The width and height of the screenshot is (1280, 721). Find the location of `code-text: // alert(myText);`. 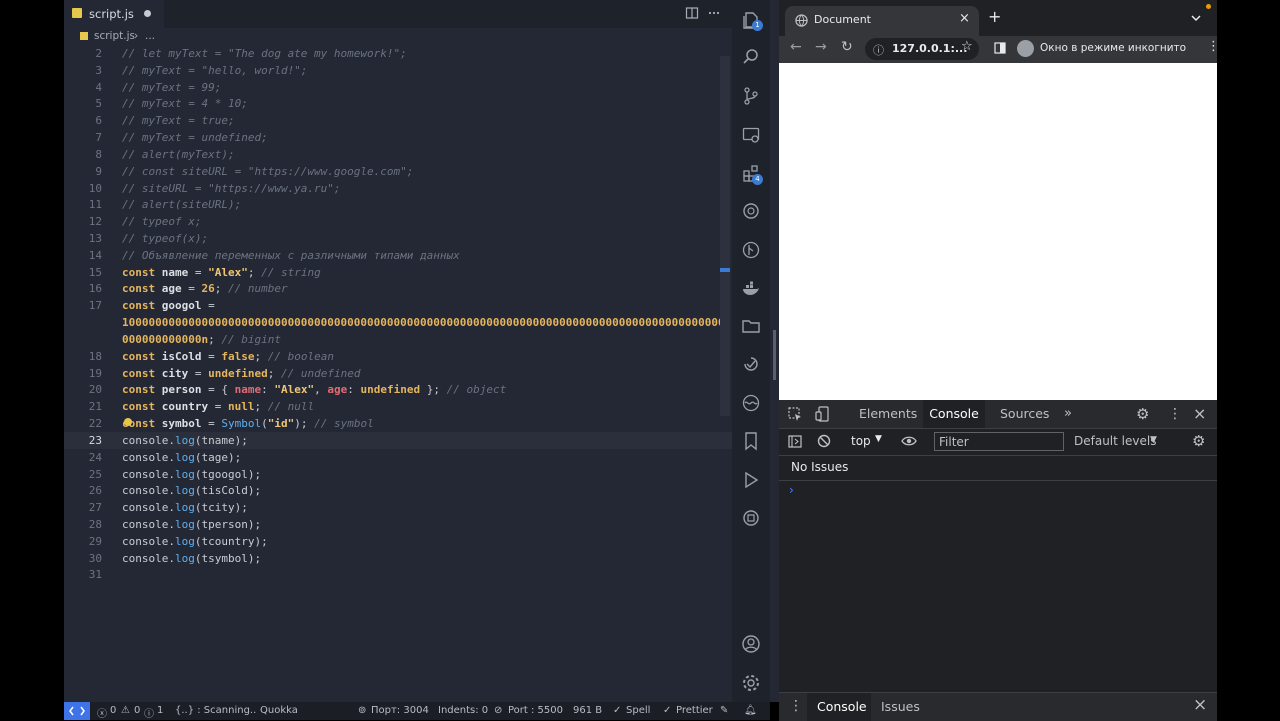

code-text: // alert(myText); is located at coordinates (178, 154).